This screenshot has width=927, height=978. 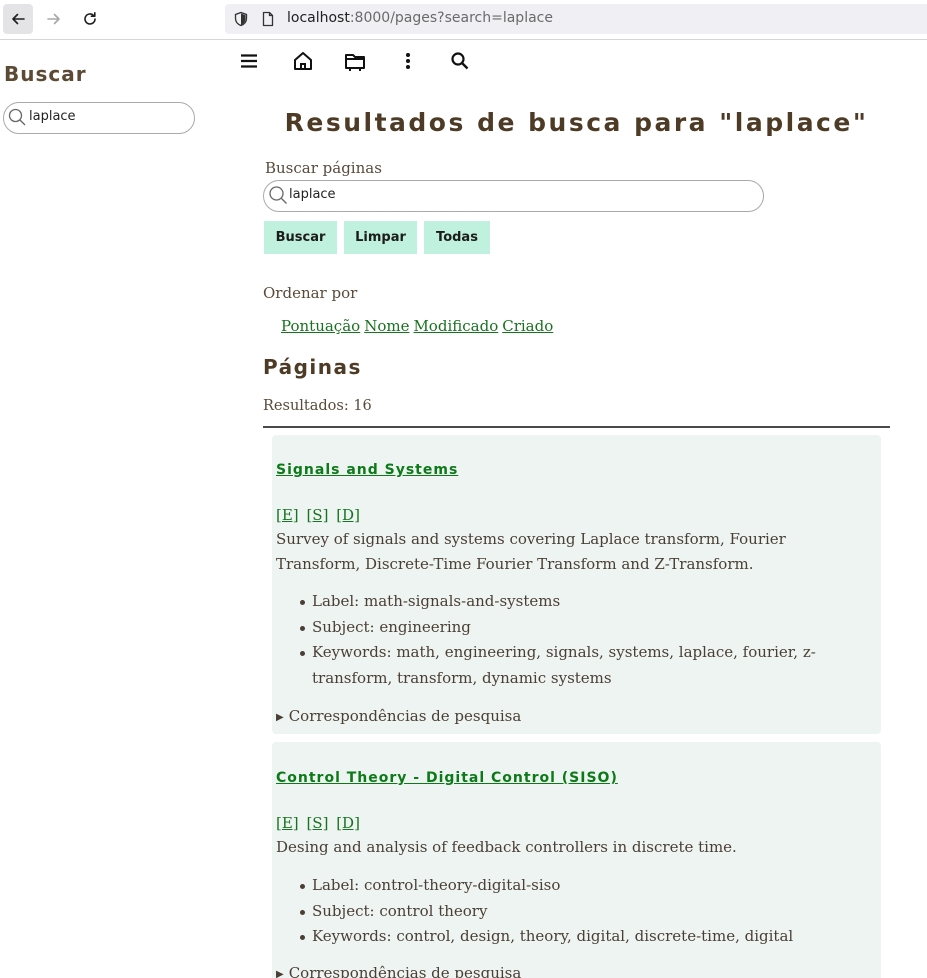 I want to click on sort-by-score-link: Pontuação, so click(x=320, y=326).